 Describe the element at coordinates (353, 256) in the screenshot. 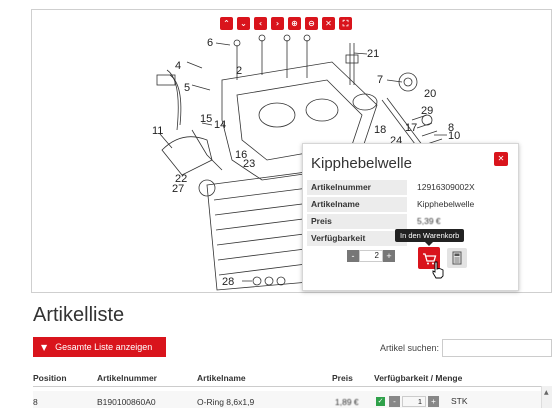

I see `quantity-decrease-button: -` at that location.